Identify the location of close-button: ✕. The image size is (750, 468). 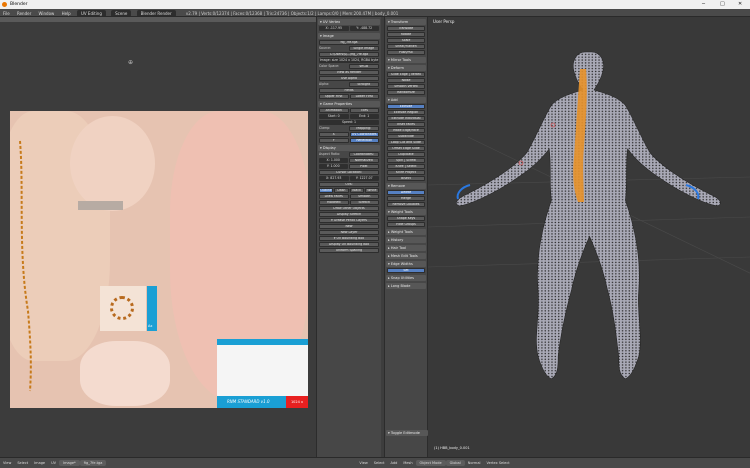
(740, 4).